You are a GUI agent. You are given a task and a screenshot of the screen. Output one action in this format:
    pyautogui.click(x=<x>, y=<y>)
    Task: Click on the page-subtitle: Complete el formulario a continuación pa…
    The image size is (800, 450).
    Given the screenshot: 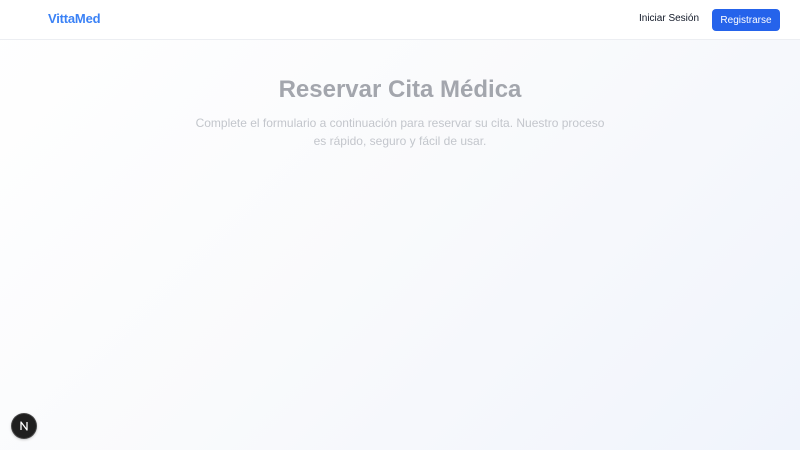 What is the action you would take?
    pyautogui.click(x=400, y=132)
    